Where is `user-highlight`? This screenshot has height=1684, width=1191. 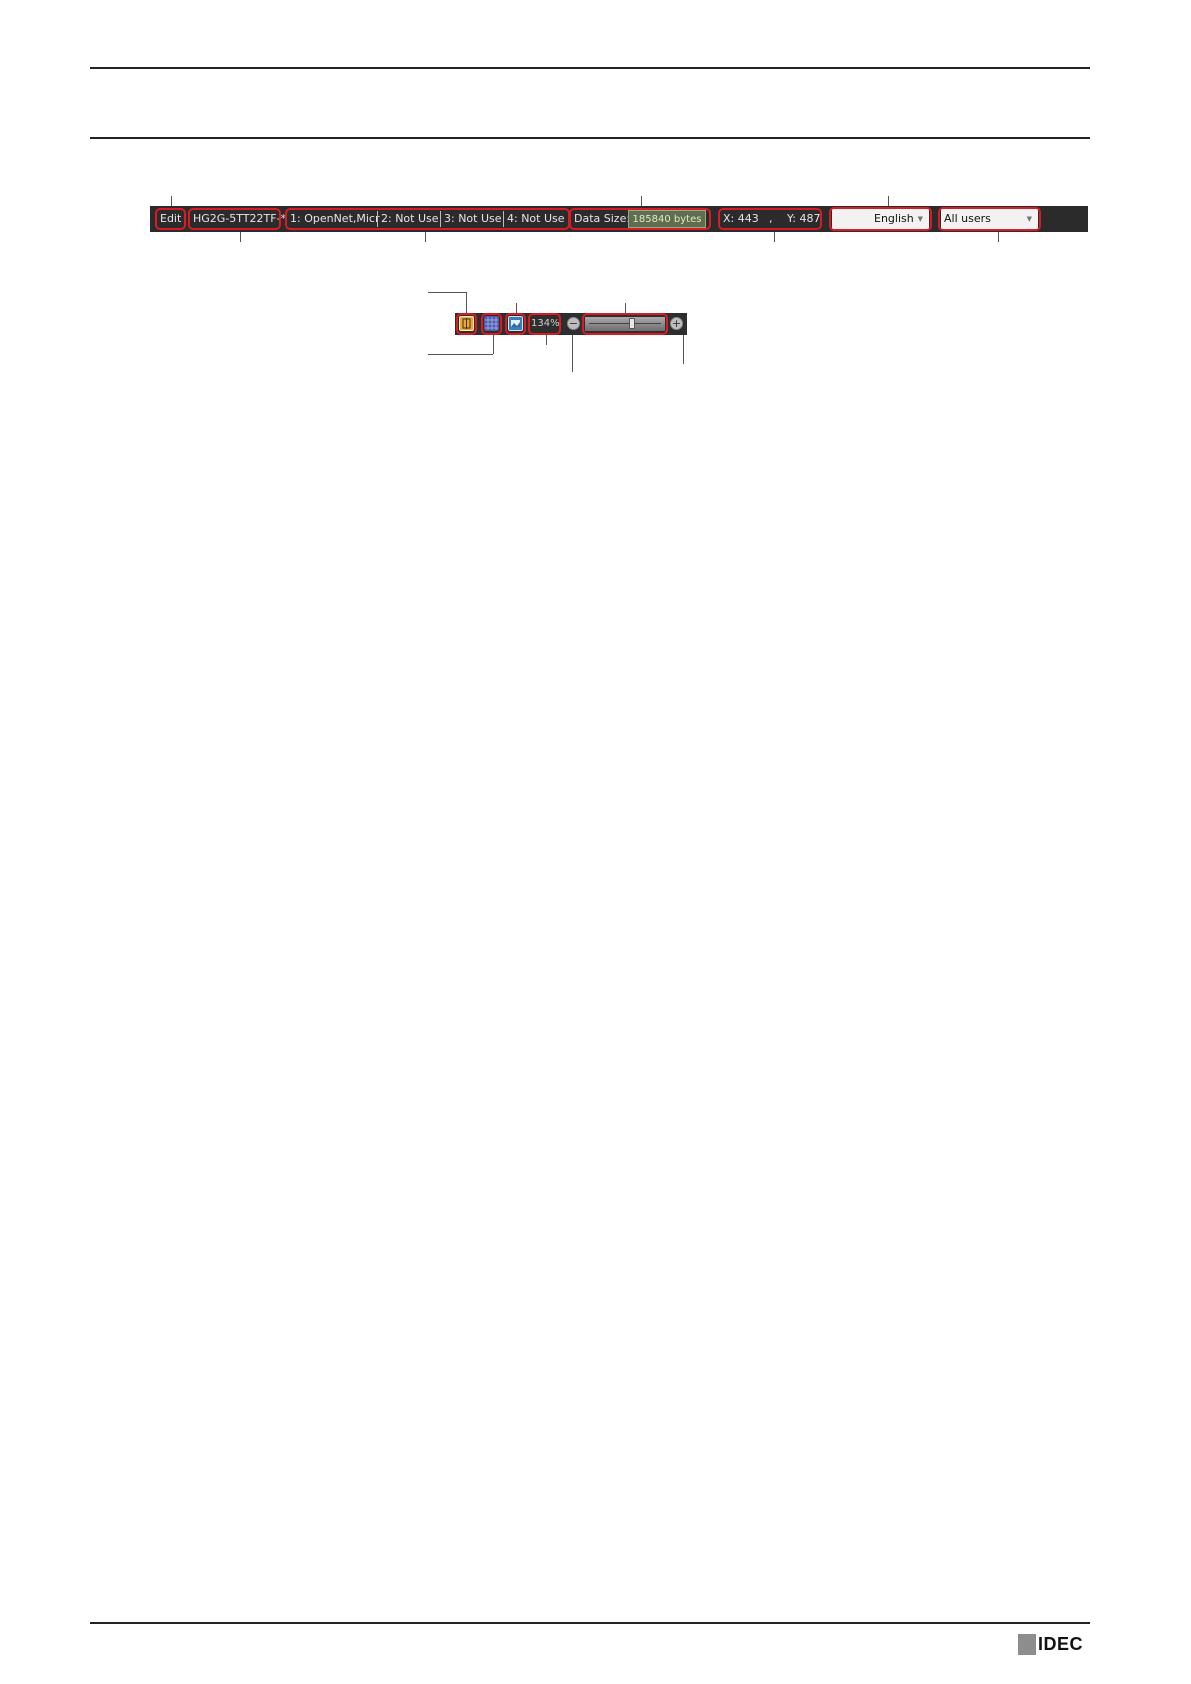
user-highlight is located at coordinates (989, 219).